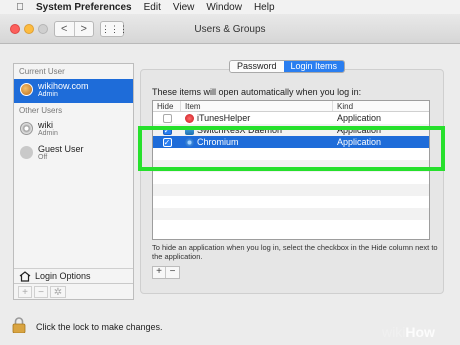  What do you see at coordinates (73, 130) in the screenshot?
I see `sidebar-user-wiki: wiki Admin` at bounding box center [73, 130].